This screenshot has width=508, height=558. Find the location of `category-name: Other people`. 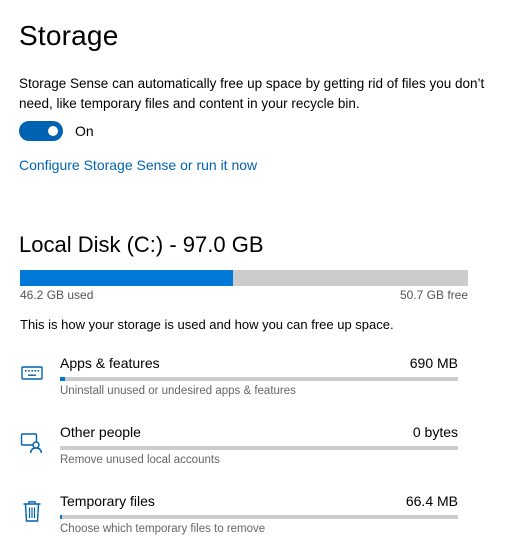

category-name: Other people is located at coordinates (100, 432).